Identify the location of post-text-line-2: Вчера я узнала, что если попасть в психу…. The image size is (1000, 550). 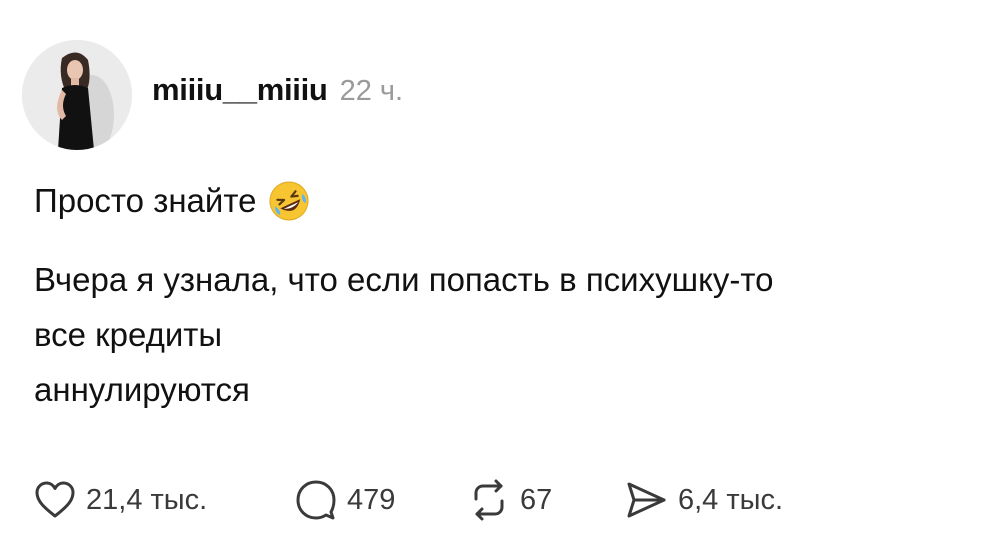
(404, 279).